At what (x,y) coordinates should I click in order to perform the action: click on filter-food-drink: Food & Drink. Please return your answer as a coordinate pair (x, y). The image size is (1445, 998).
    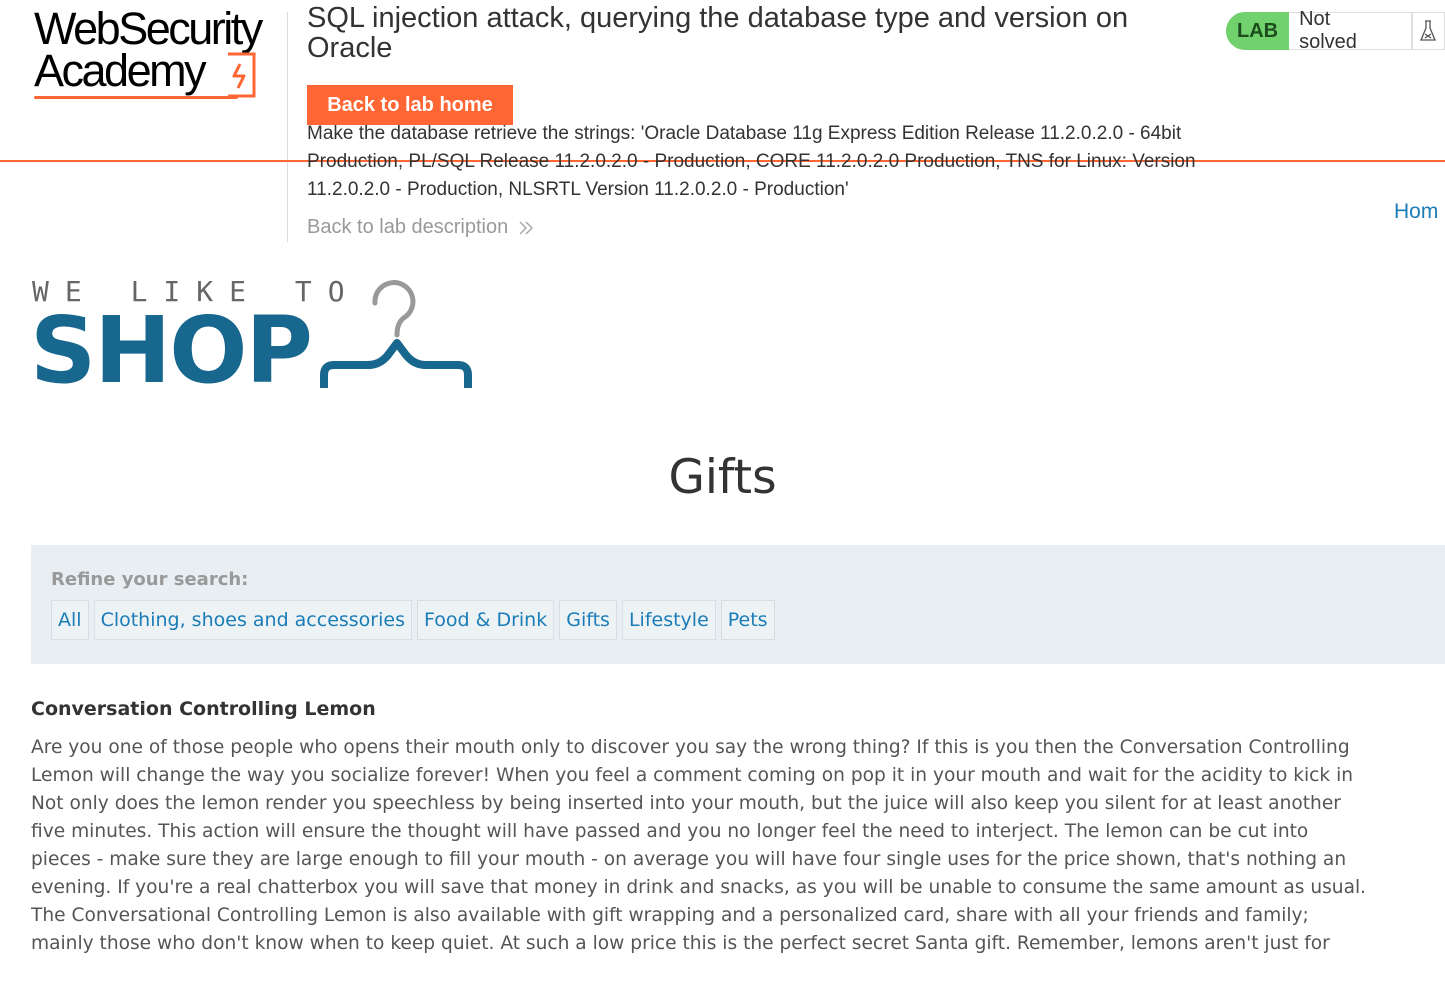
    Looking at the image, I should click on (486, 620).